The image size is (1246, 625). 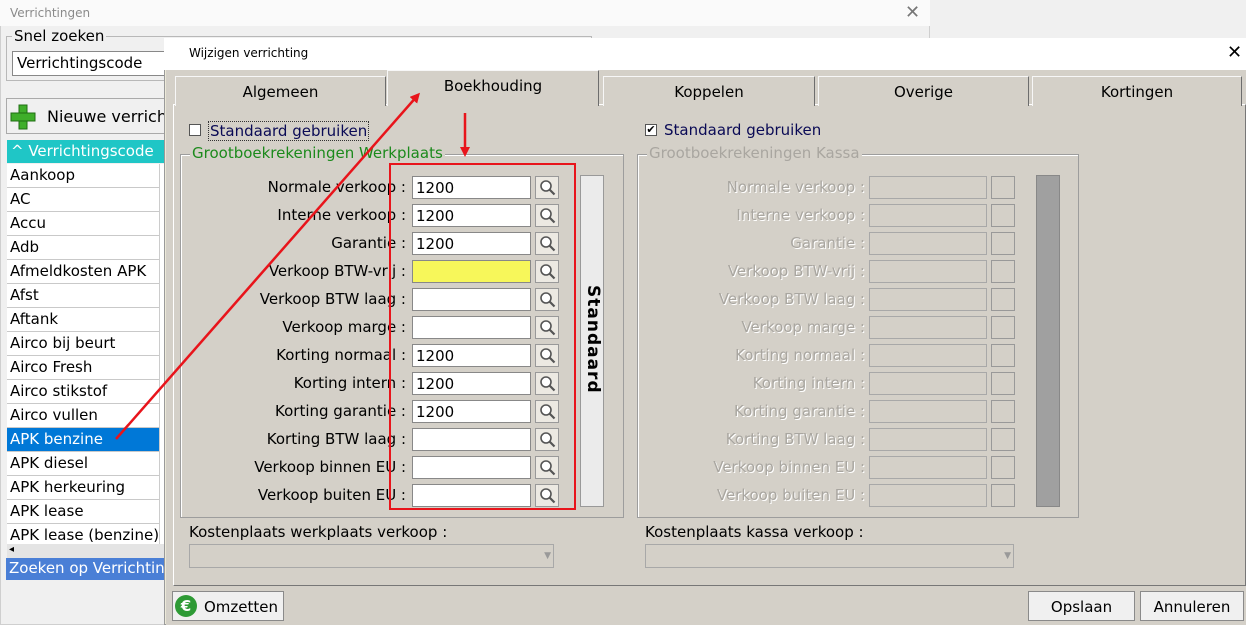 What do you see at coordinates (59, 36) in the screenshot?
I see `snel-zoeken-label: Snel zoeken` at bounding box center [59, 36].